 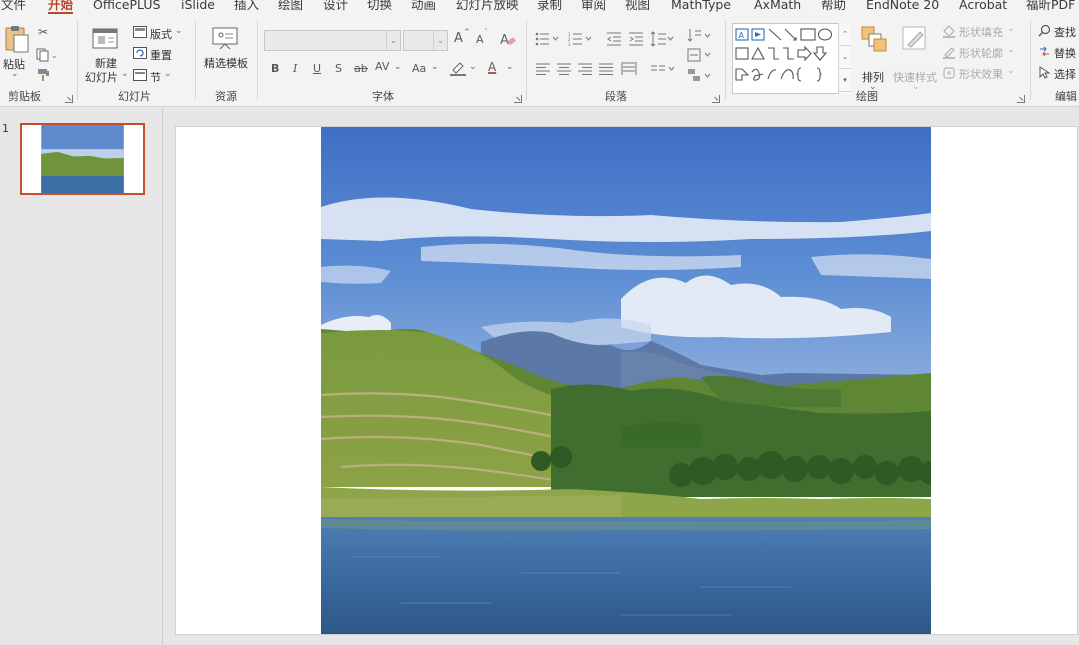 I want to click on shape-outline-dropdown-icon: ⌄, so click(x=1011, y=50).